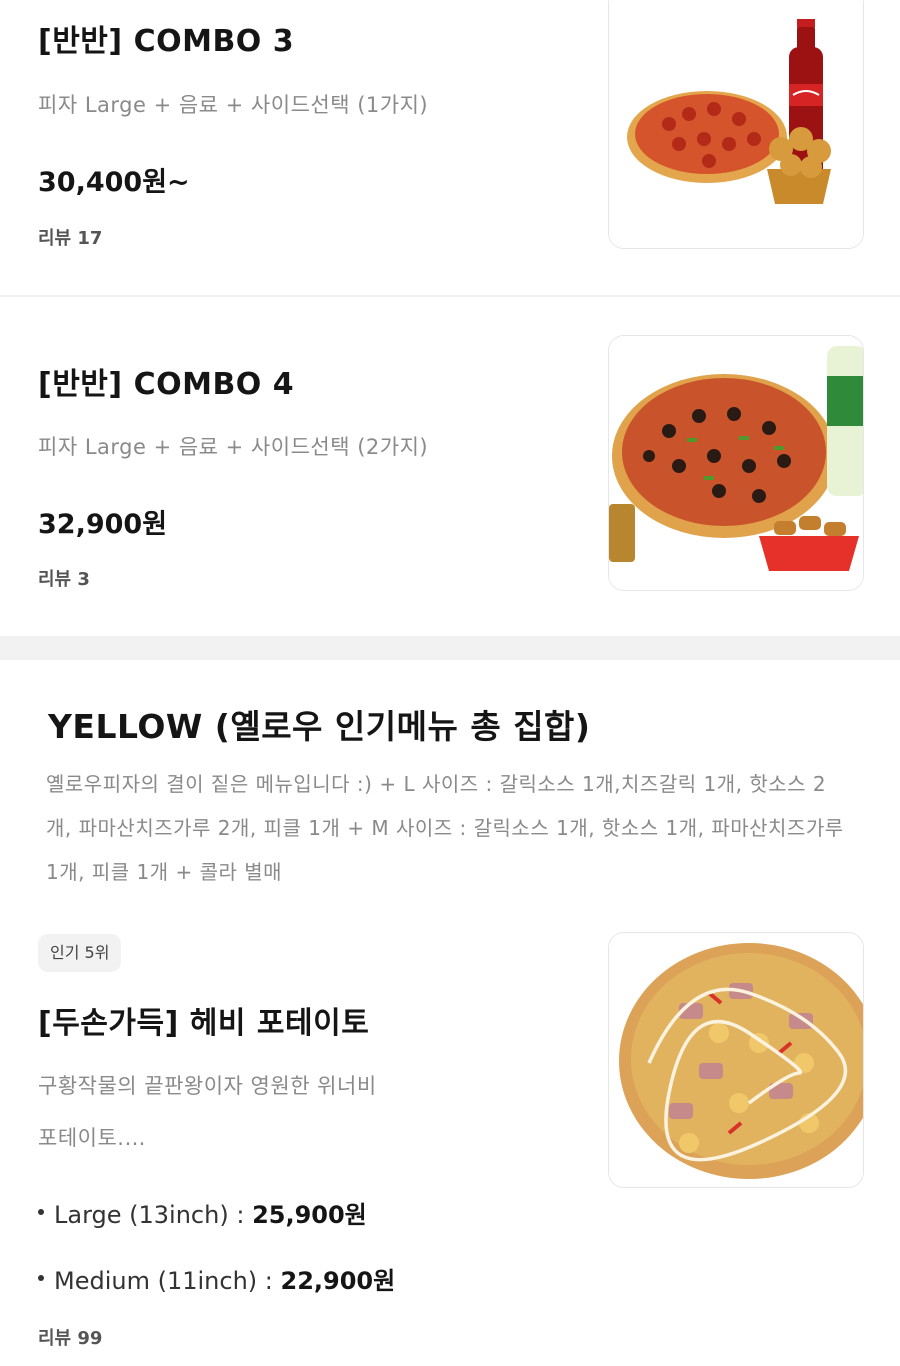 Image resolution: width=900 pixels, height=1366 pixels. I want to click on item-title: [두손가득] 헤비 포테이토, so click(204, 1023).